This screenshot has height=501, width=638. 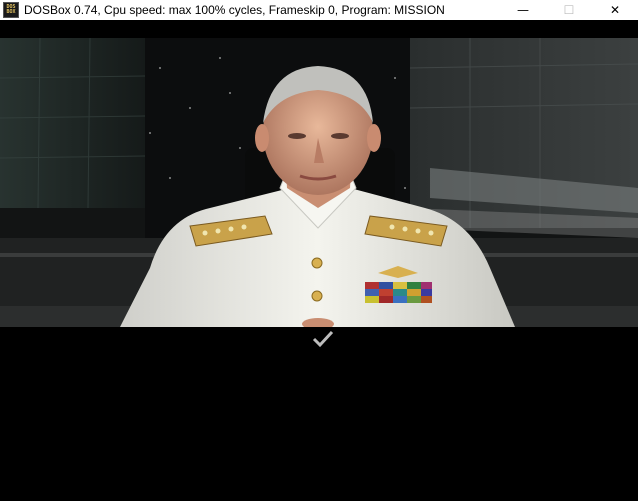 I want to click on checkmark-icon, so click(x=323, y=339).